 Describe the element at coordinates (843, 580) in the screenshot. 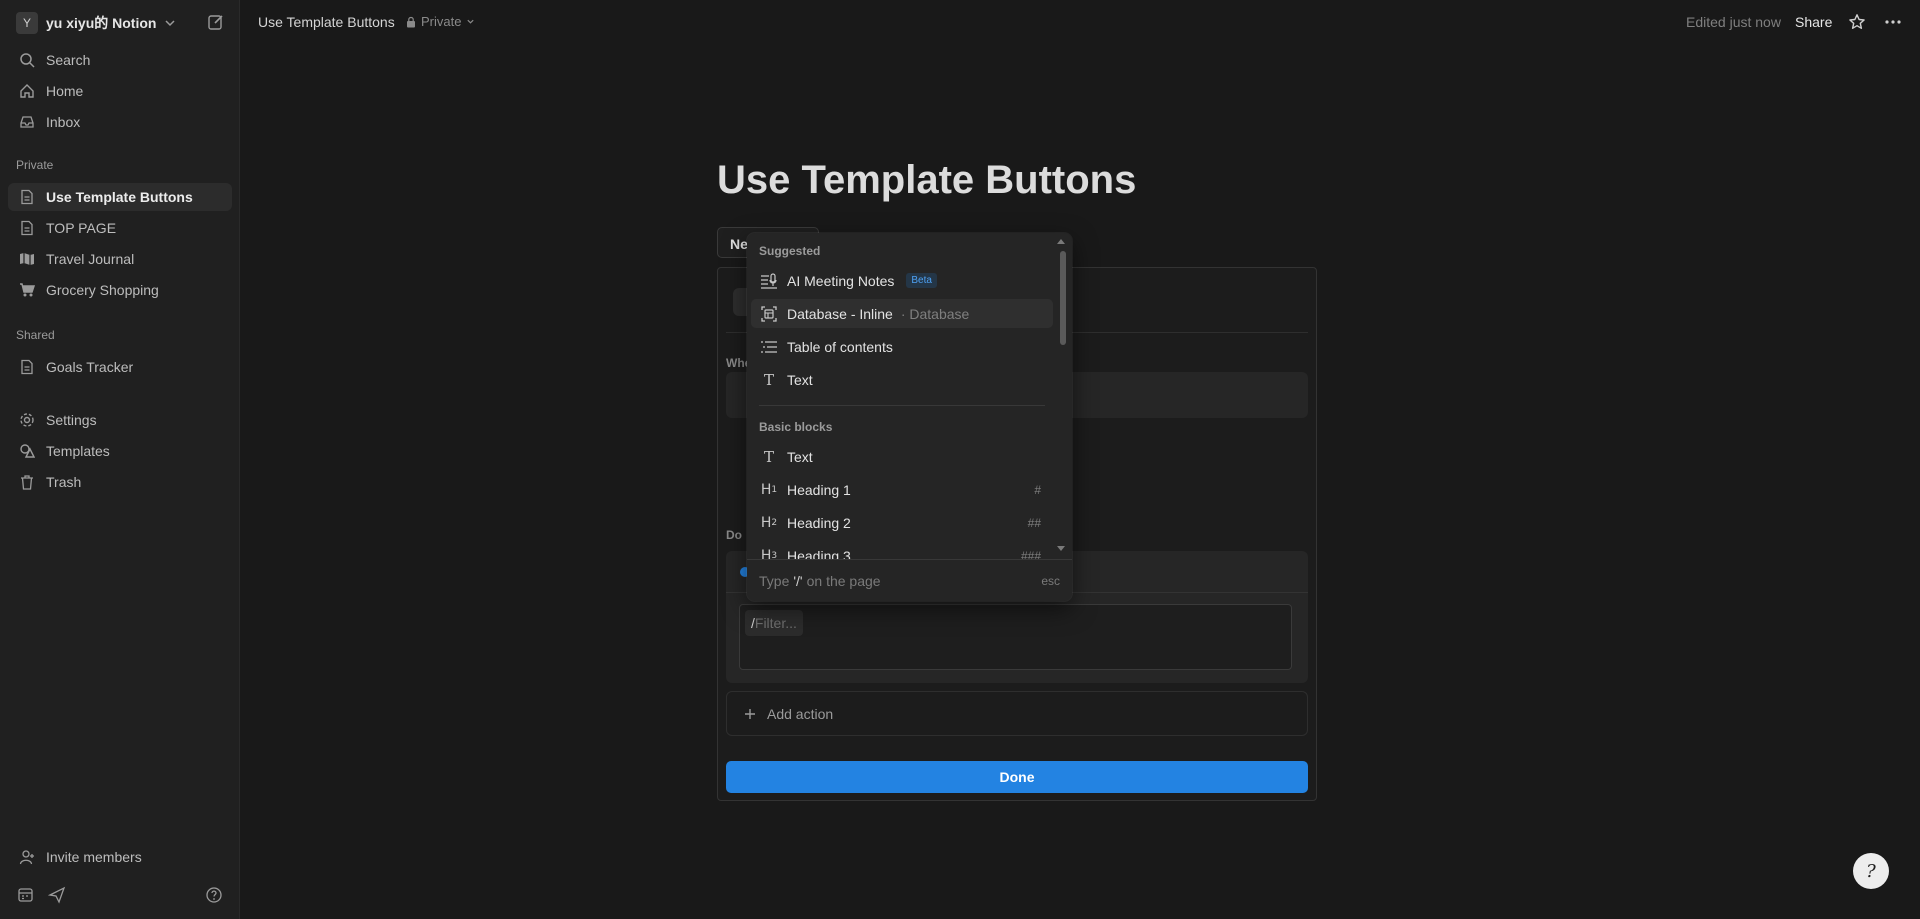

I see `footer-hint-text: on the page` at that location.